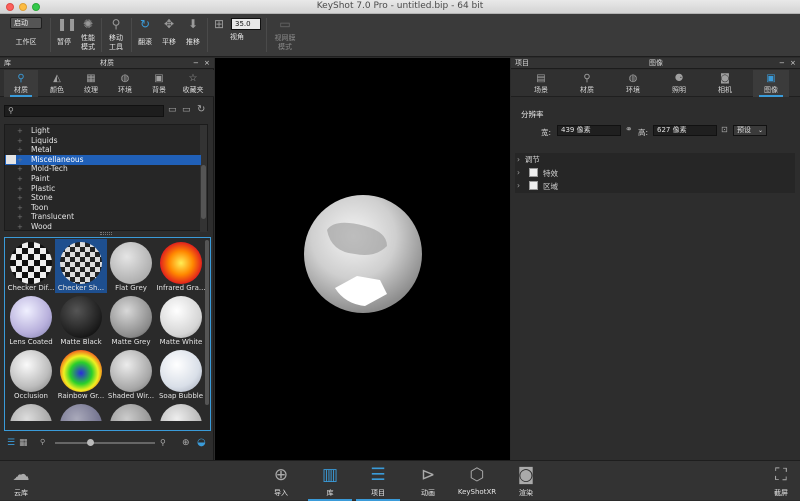 Image resolution: width=800 pixels, height=501 pixels. What do you see at coordinates (589, 130) in the screenshot?
I see `width-input: 439 像素` at bounding box center [589, 130].